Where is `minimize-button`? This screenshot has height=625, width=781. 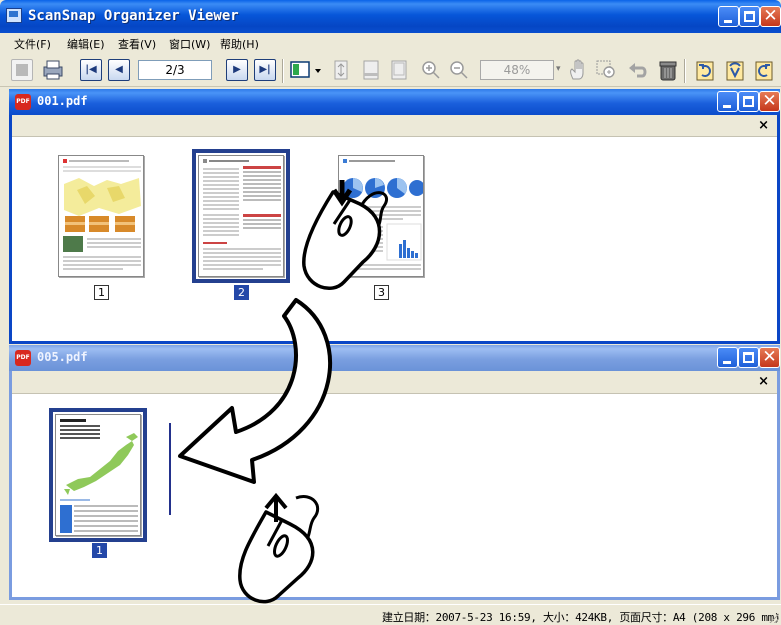 minimize-button is located at coordinates (728, 16).